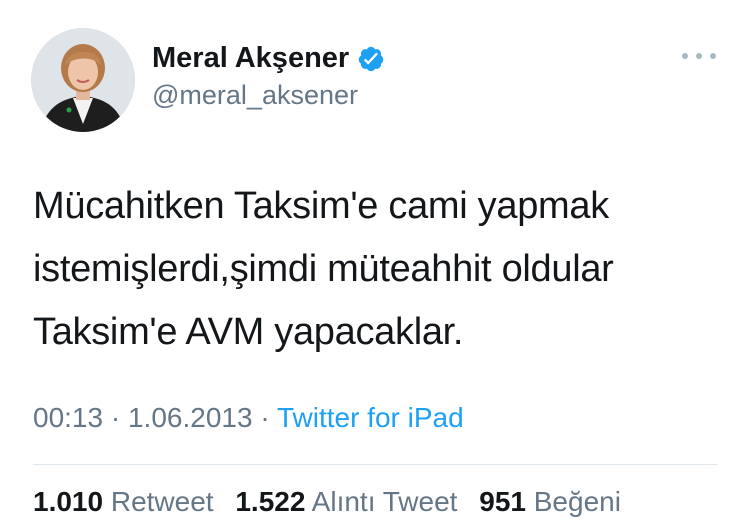 This screenshot has width=750, height=526. I want to click on divider, so click(375, 464).